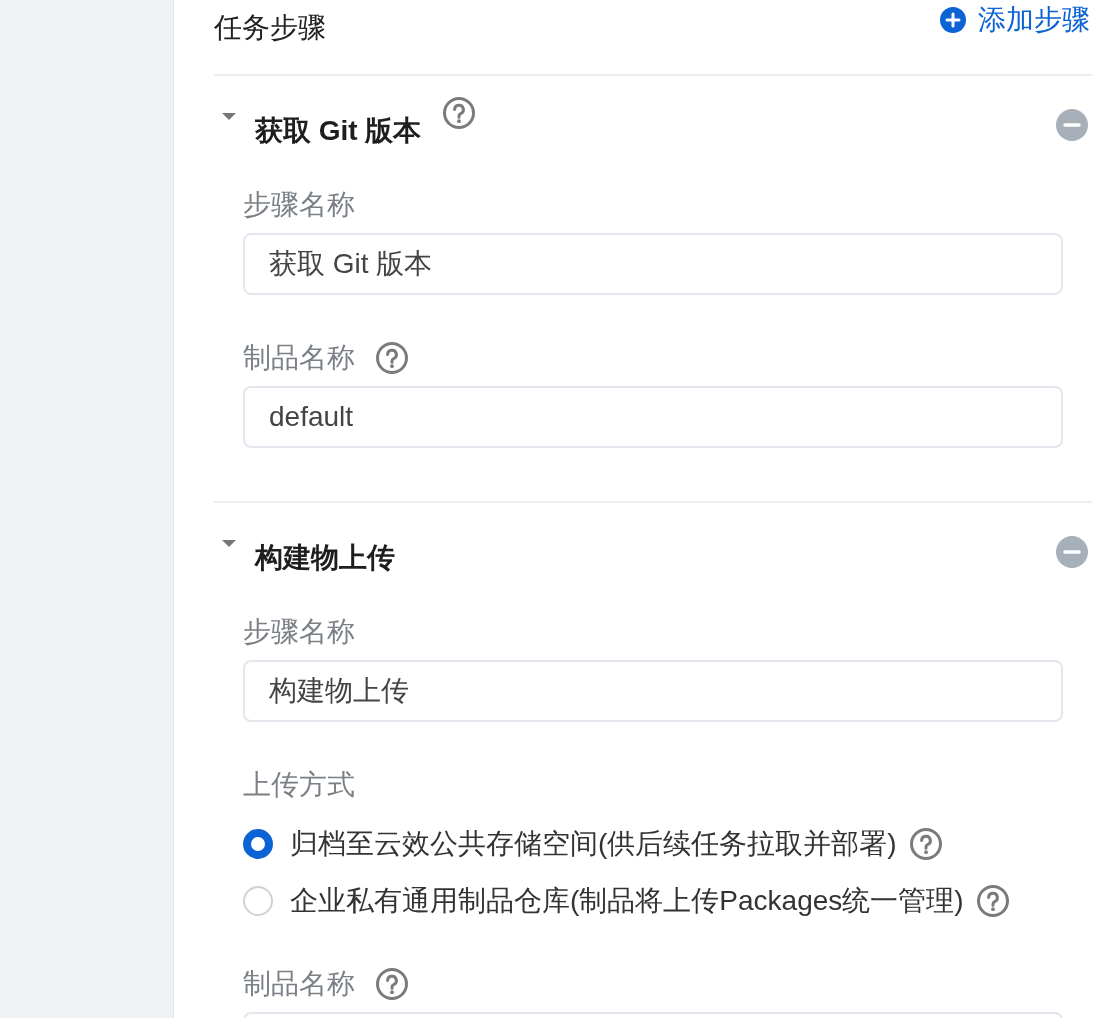 The height and width of the screenshot is (1018, 1102). What do you see at coordinates (258, 844) in the screenshot?
I see `radio-button` at bounding box center [258, 844].